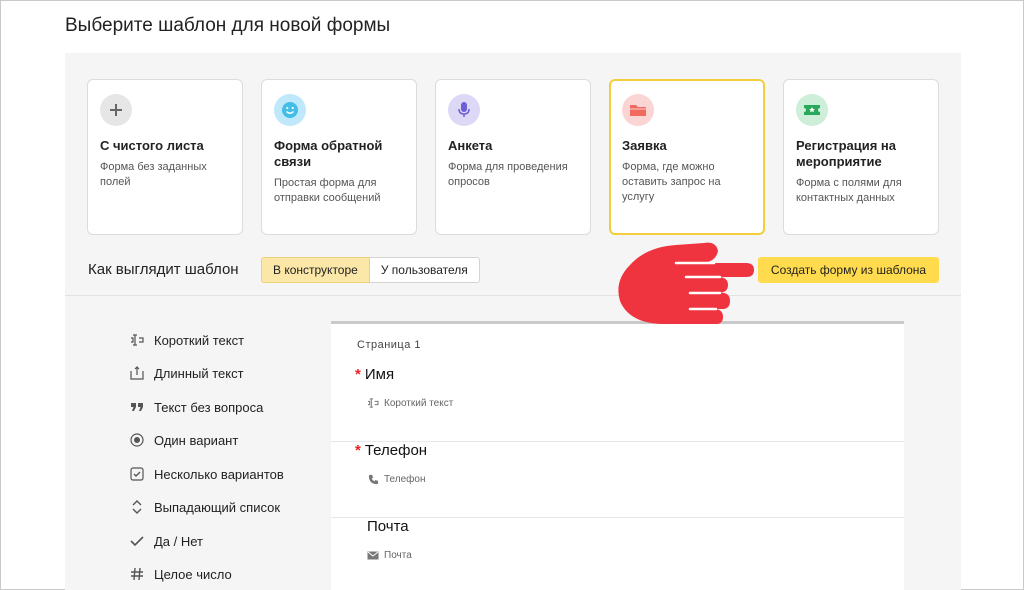 This screenshot has width=1024, height=590. What do you see at coordinates (137, 541) in the screenshot?
I see `check-icon` at bounding box center [137, 541].